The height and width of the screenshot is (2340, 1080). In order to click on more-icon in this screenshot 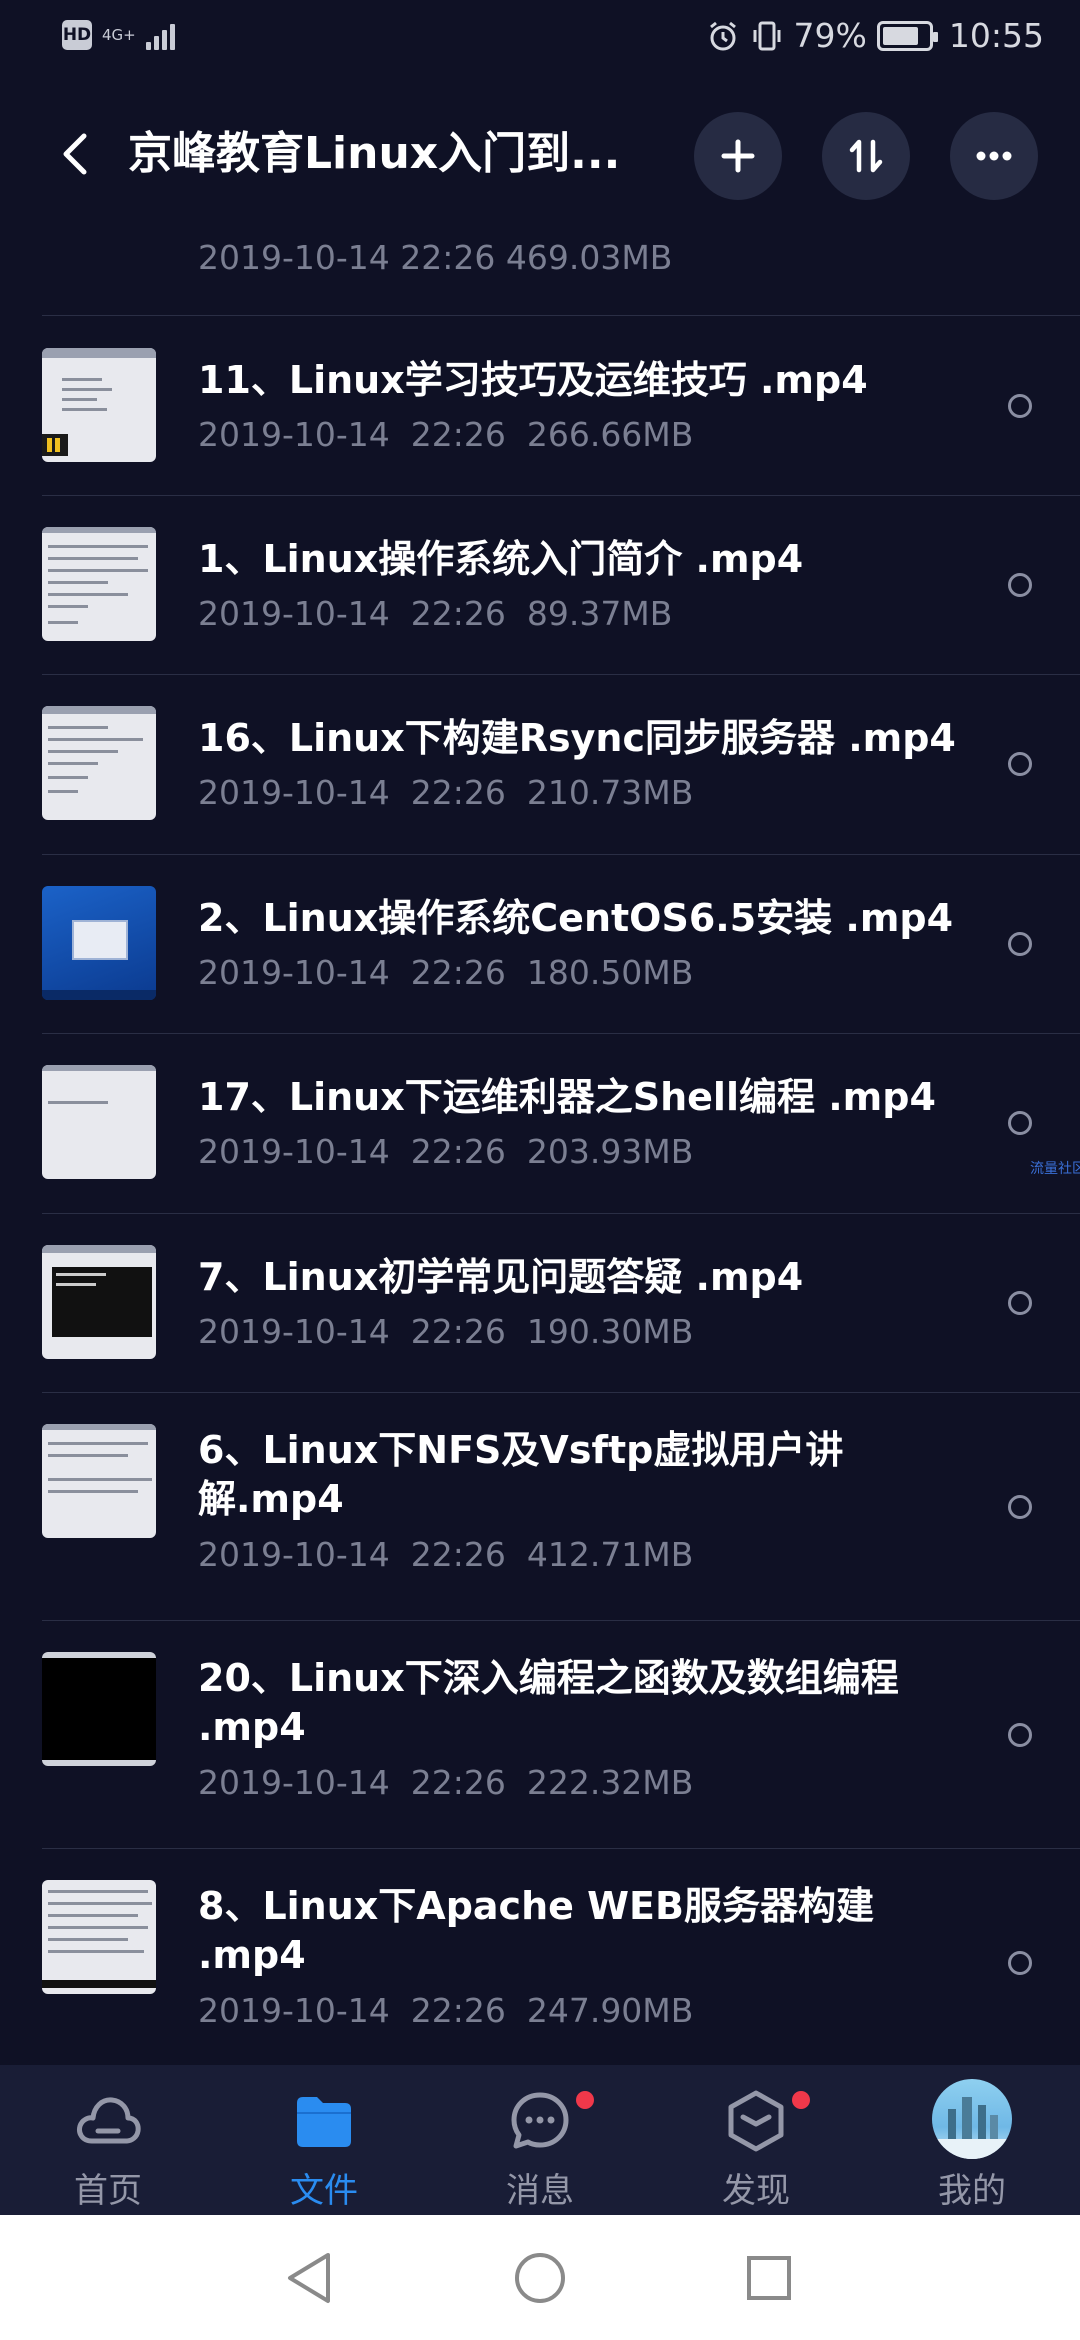, I will do `click(994, 156)`.